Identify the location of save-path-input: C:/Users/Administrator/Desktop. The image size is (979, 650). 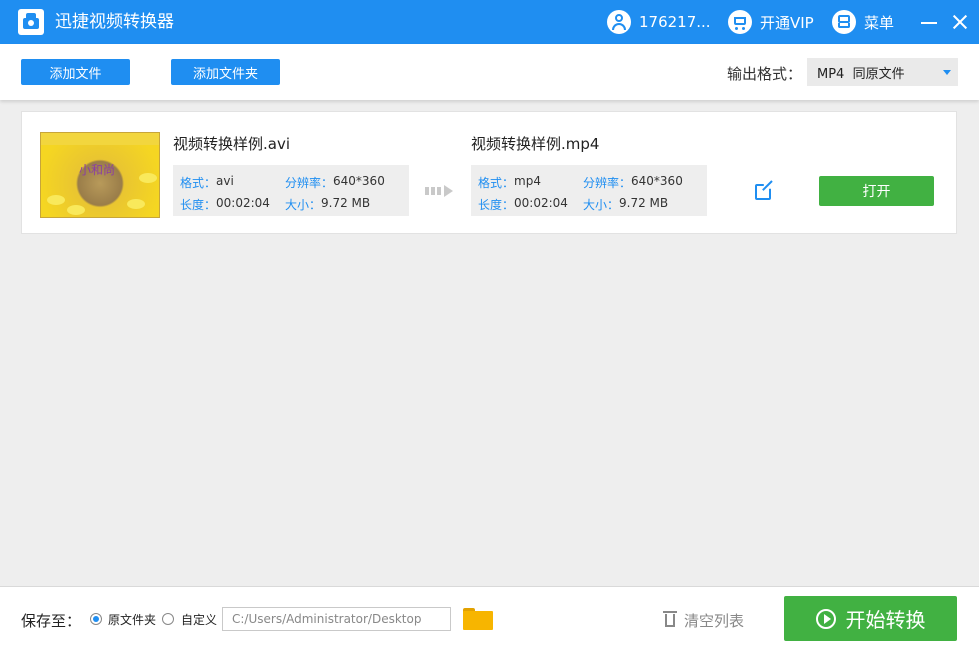
(336, 619).